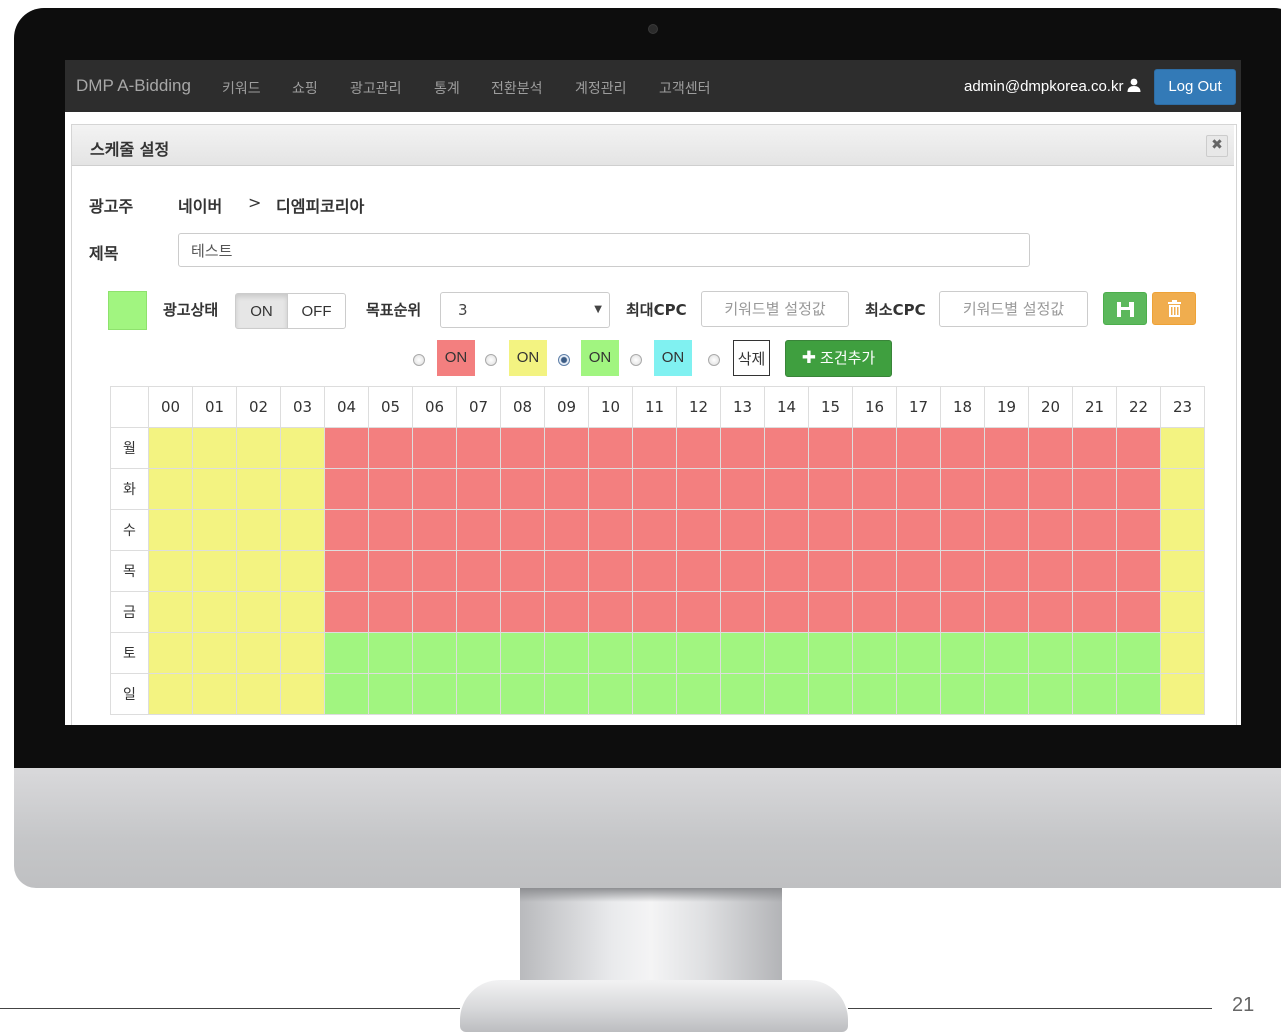  I want to click on status-on-toggle: ON, so click(261, 311).